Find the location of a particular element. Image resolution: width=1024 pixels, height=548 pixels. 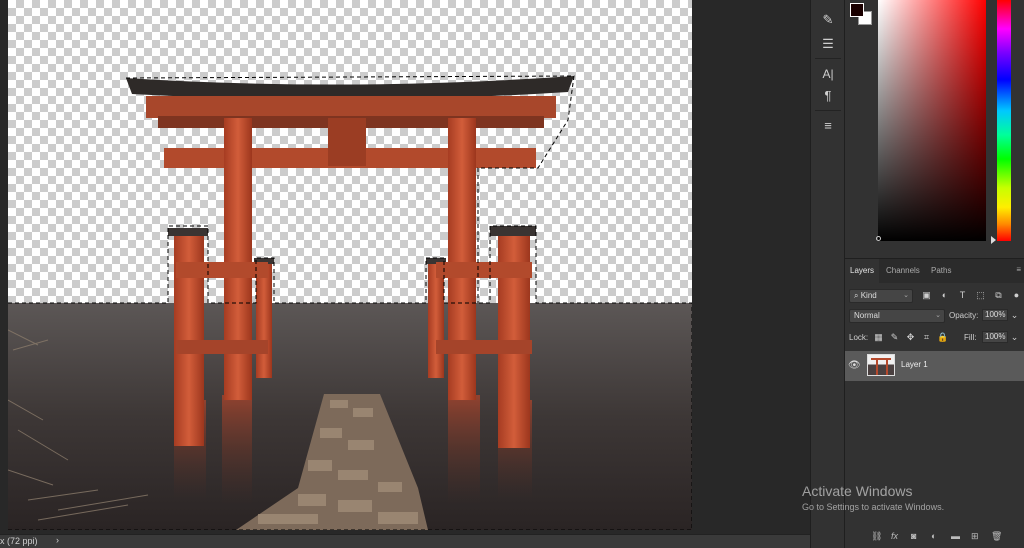

layers-footer: ⛓ fx ◙ ◐ ▬ ⊞ 🗑 is located at coordinates (934, 537).